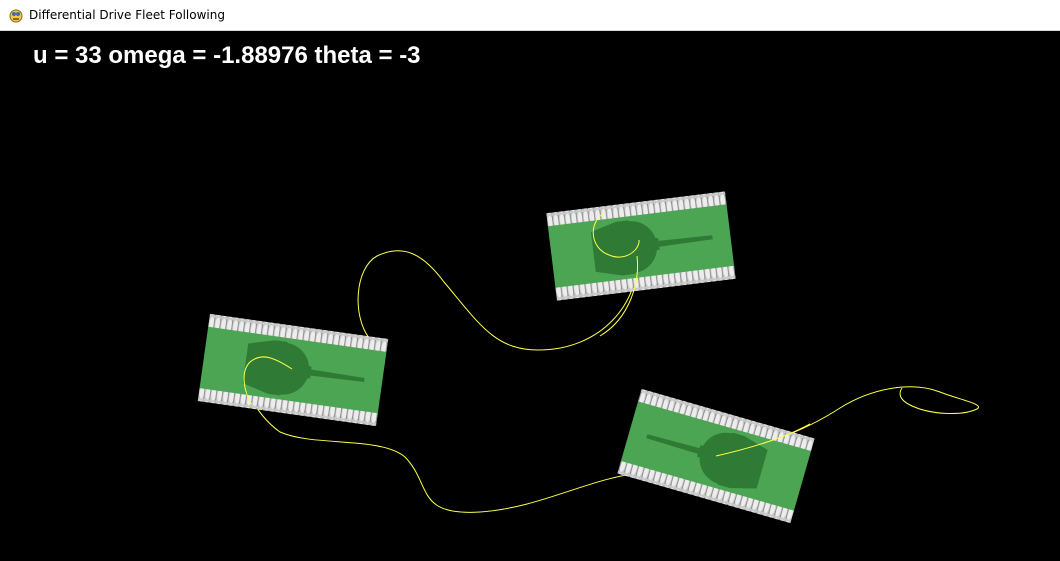 Image resolution: width=1060 pixels, height=561 pixels. What do you see at coordinates (127, 15) in the screenshot?
I see `window-title: Differential Drive Fleet Following` at bounding box center [127, 15].